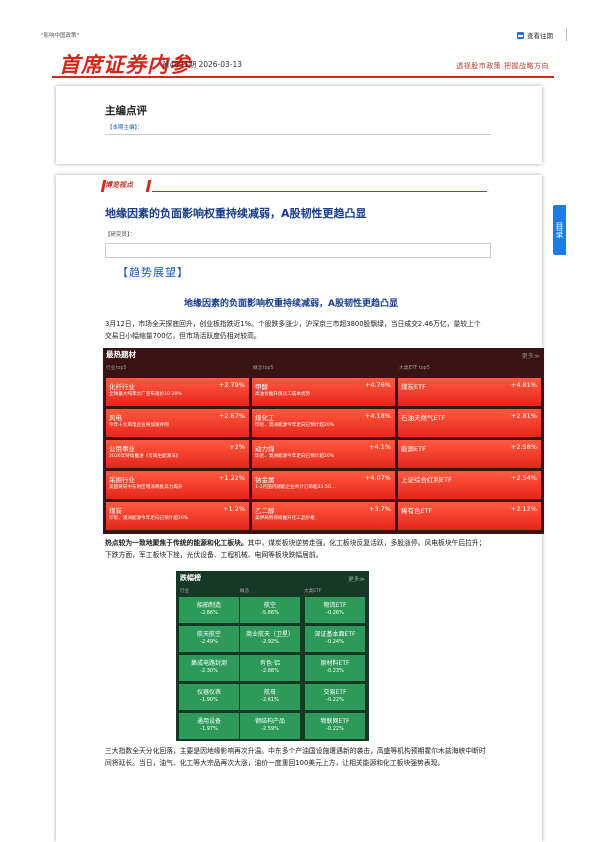 The height and width of the screenshot is (842, 595). What do you see at coordinates (469, 392) in the screenshot?
I see `hot-topic-cell: 煤炭ETF +4.81%` at bounding box center [469, 392].